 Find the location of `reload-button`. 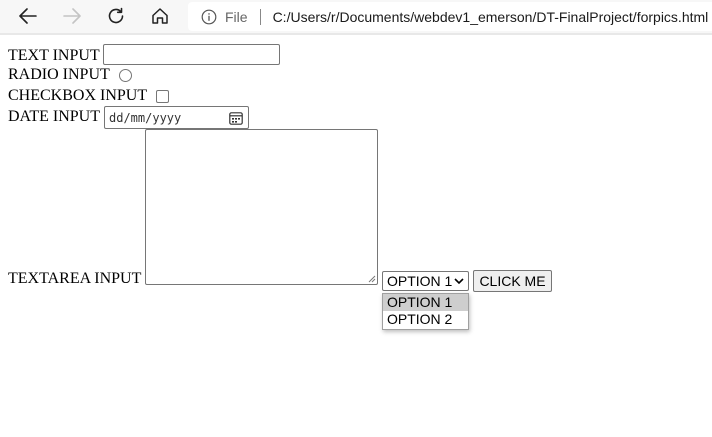

reload-button is located at coordinates (116, 16).